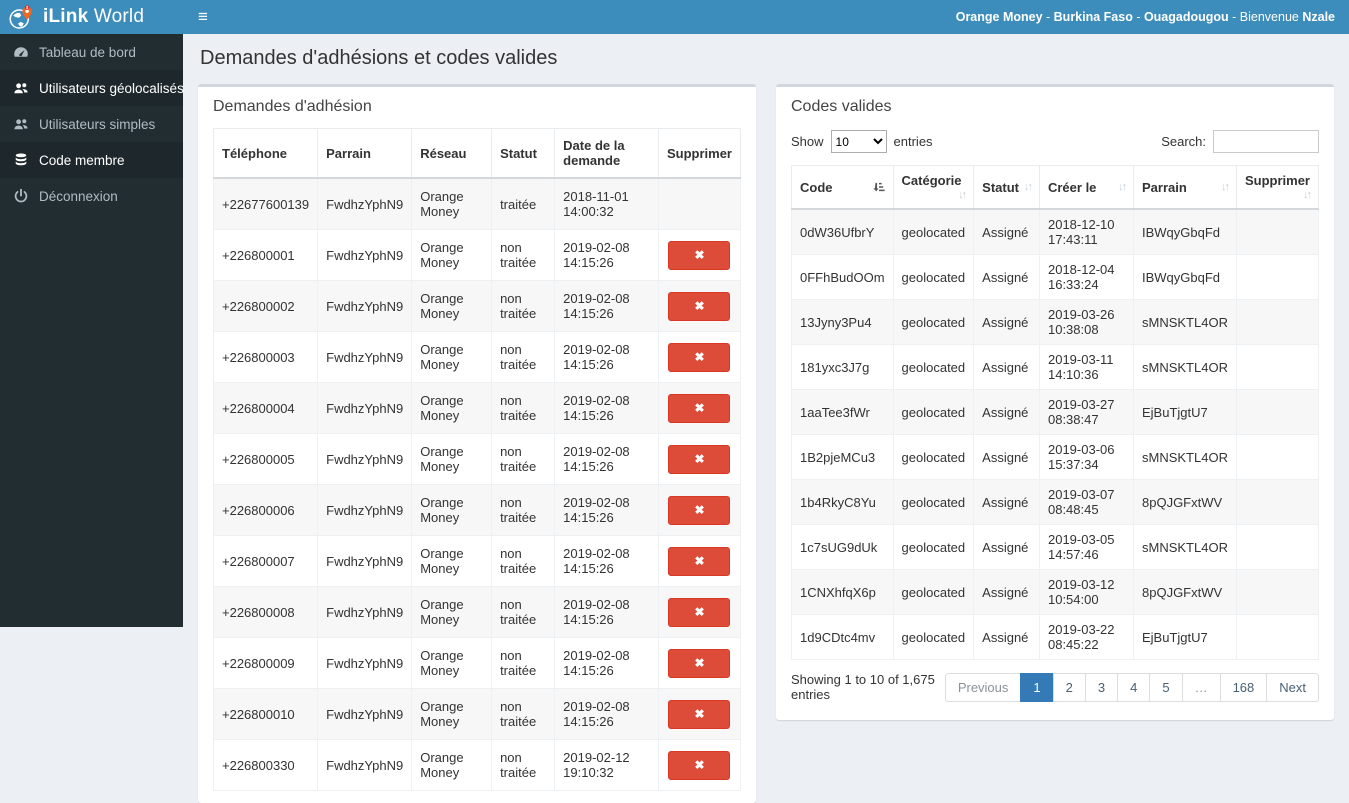 The width and height of the screenshot is (1349, 803). I want to click on column-header: Date de la demande, so click(607, 154).